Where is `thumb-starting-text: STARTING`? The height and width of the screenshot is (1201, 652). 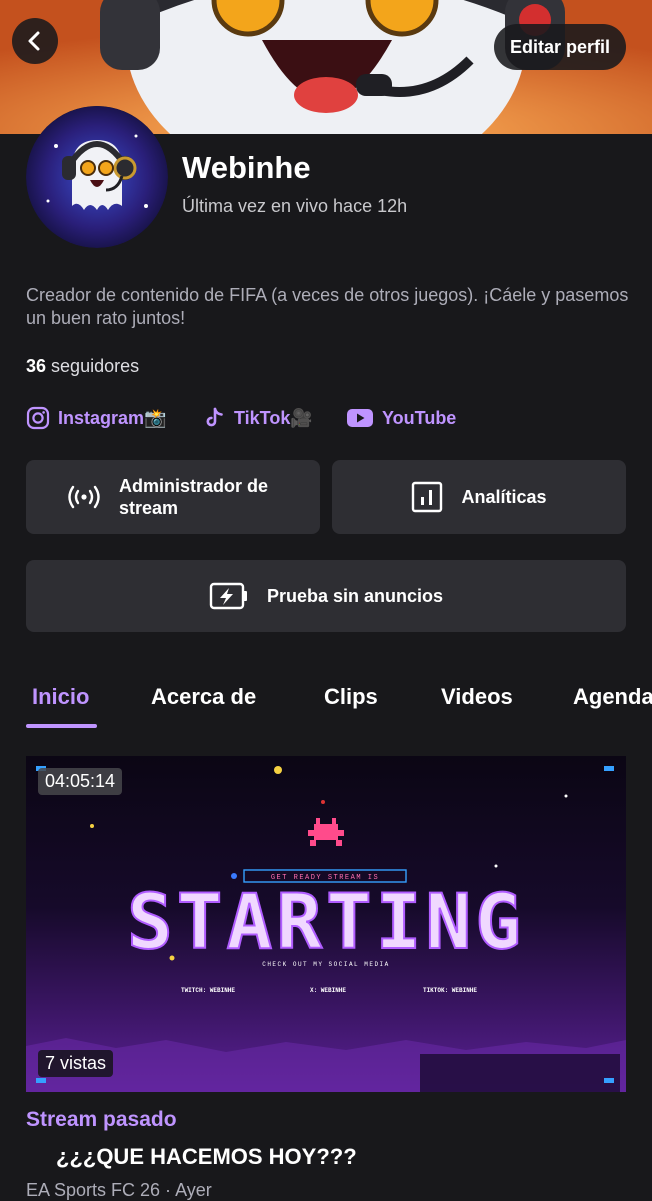
thumb-starting-text: STARTING is located at coordinates (326, 921).